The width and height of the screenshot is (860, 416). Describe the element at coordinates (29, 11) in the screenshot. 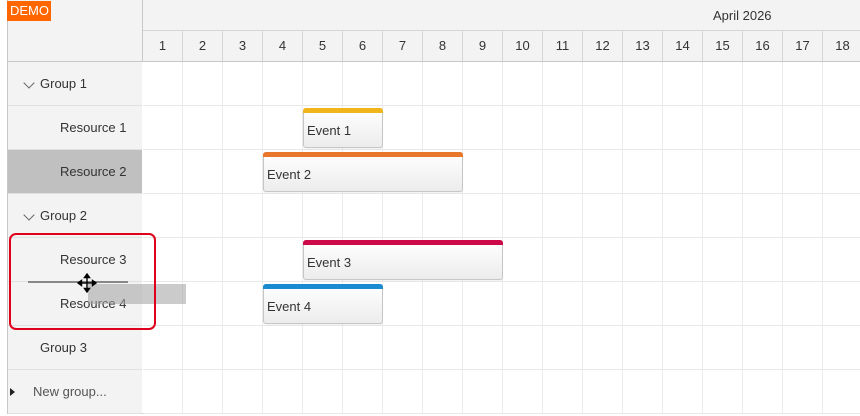

I see `demo-badge: DEMO` at that location.